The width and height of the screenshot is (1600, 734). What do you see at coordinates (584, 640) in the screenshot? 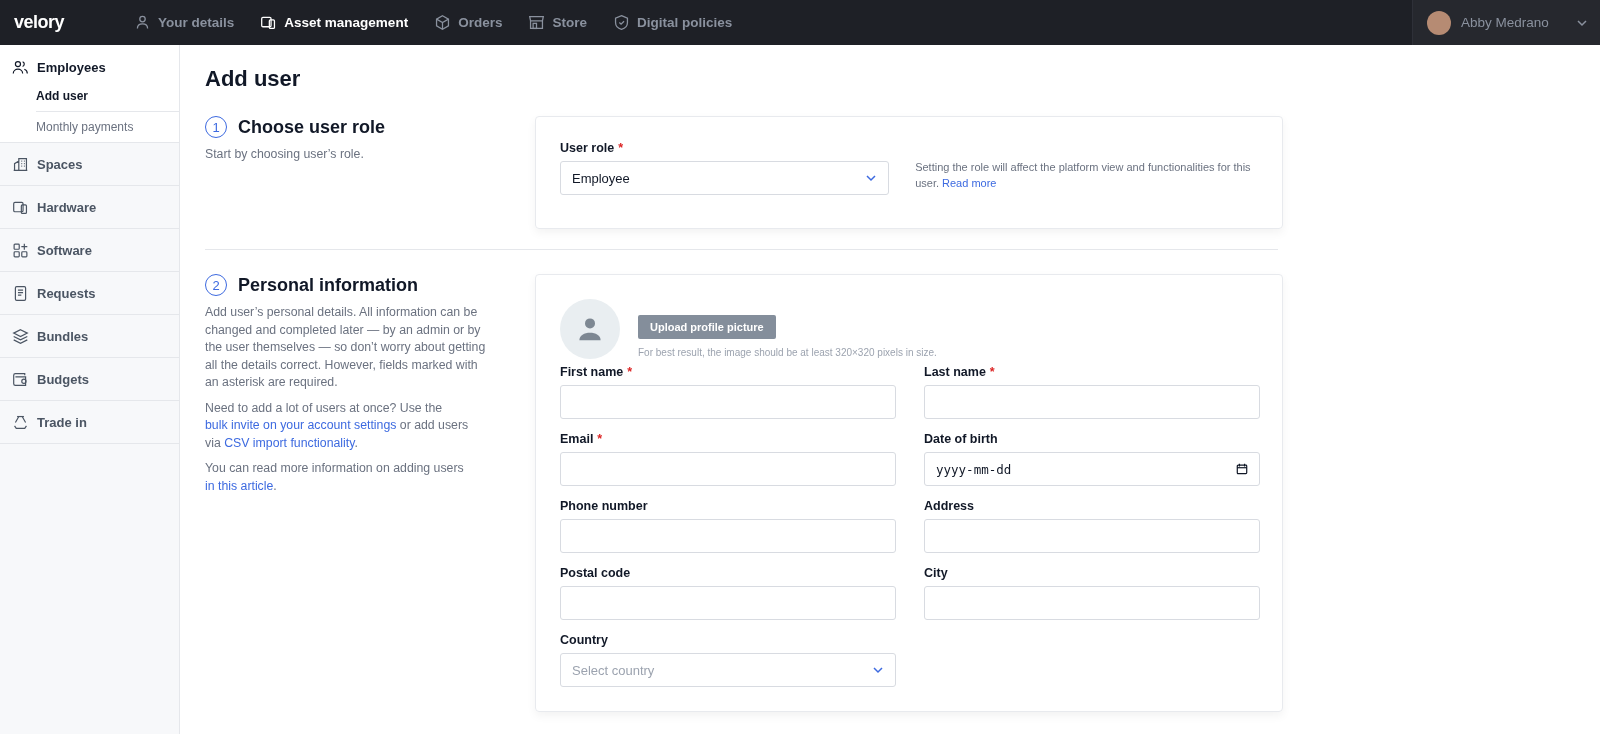
I see `field-label: Country` at bounding box center [584, 640].